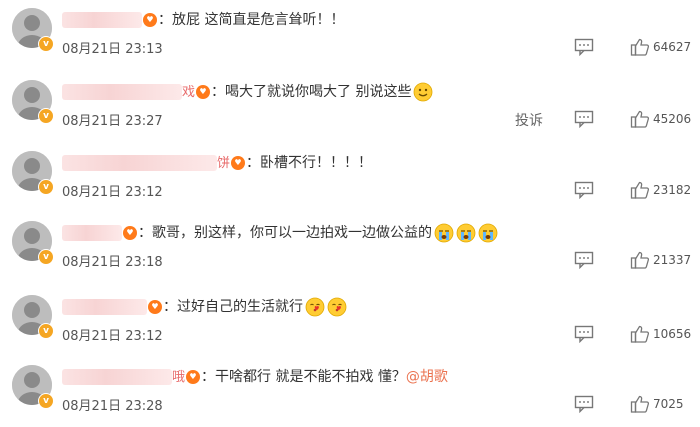 The height and width of the screenshot is (427, 700). Describe the element at coordinates (223, 163) in the screenshot. I see `username-tail: 饼` at that location.